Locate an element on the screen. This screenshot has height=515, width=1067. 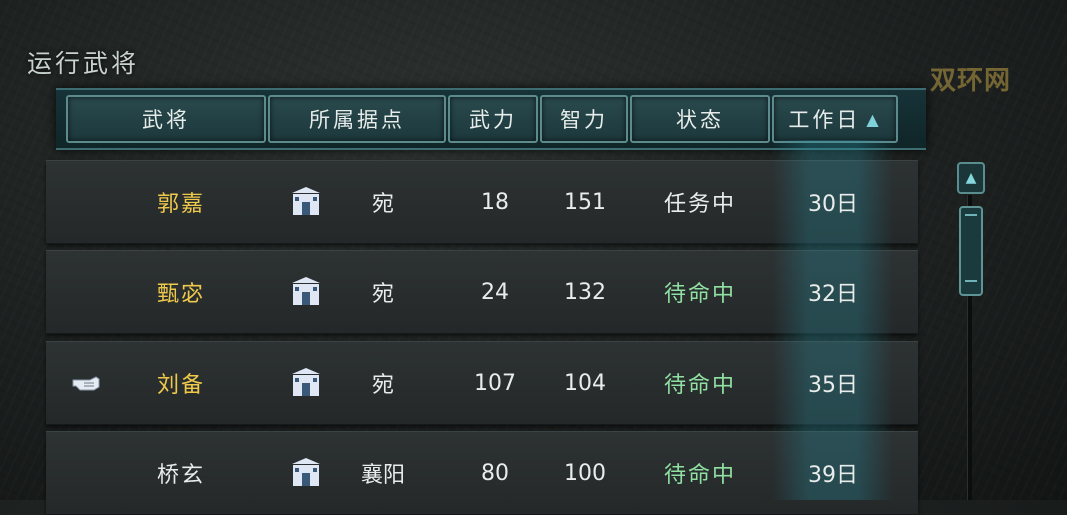
base-name: 襄阳 is located at coordinates (382, 475).